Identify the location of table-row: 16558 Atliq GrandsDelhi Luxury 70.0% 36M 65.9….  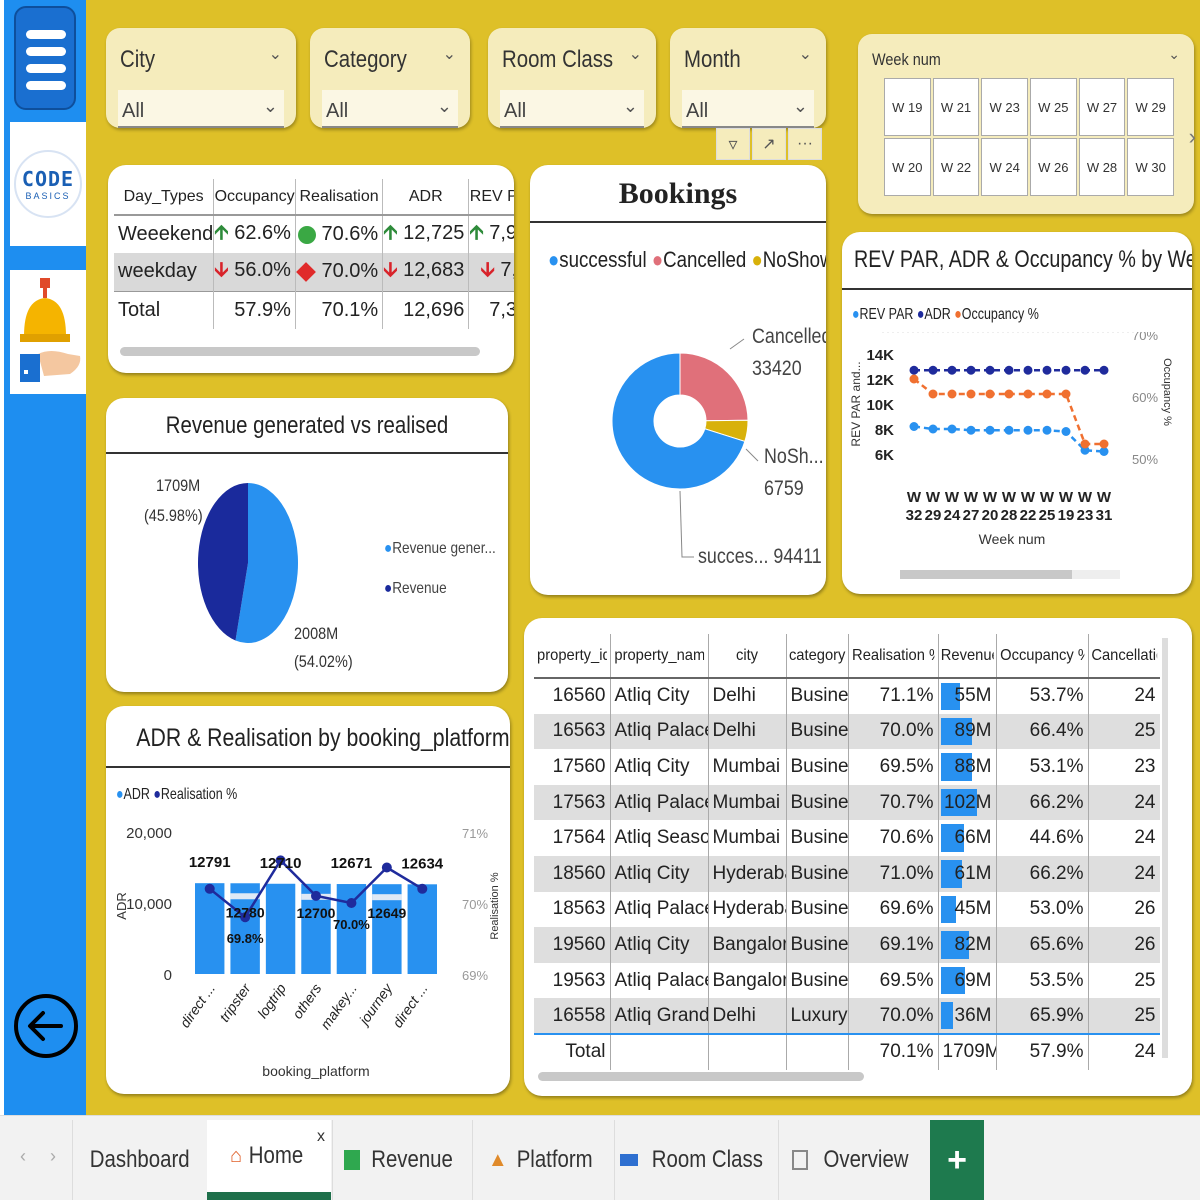
(847, 1016).